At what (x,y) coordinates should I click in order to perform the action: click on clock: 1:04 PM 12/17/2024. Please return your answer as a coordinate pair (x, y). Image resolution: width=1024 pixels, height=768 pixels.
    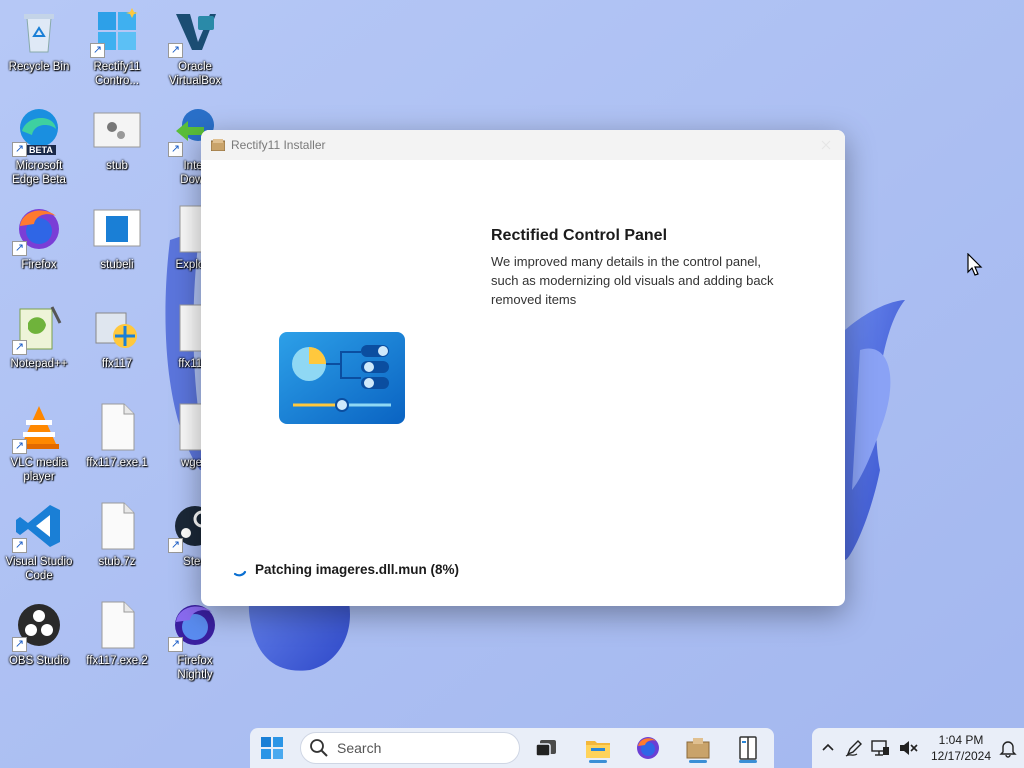
    Looking at the image, I should click on (961, 748).